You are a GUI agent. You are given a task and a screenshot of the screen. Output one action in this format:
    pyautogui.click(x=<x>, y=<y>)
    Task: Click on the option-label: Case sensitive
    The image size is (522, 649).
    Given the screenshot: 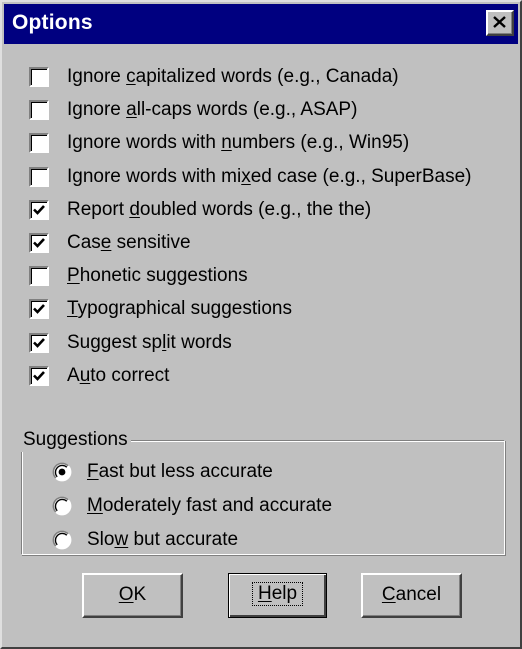 What is the action you would take?
    pyautogui.click(x=129, y=243)
    